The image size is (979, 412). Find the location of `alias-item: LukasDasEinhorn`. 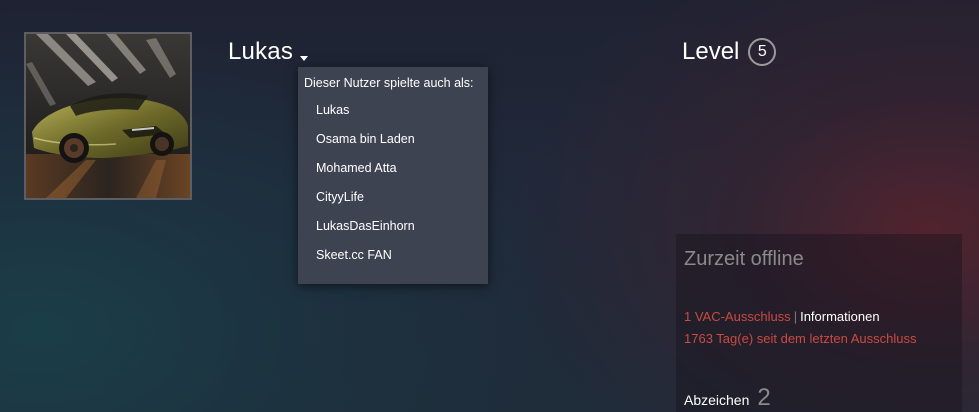

alias-item: LukasDasEinhorn is located at coordinates (393, 226).